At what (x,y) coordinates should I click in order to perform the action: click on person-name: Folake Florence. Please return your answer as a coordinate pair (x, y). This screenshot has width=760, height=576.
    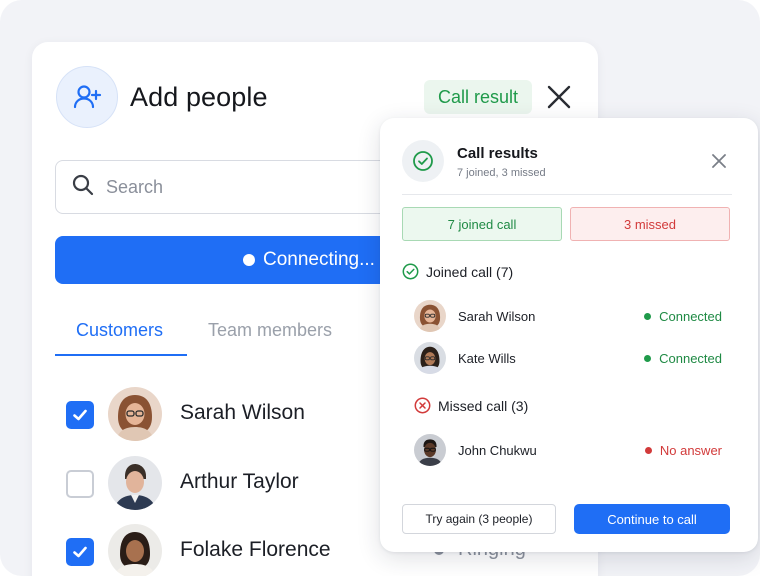
    Looking at the image, I should click on (255, 549).